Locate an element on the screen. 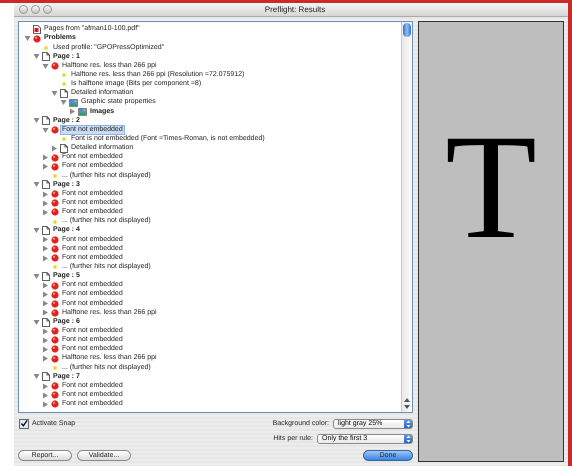 This screenshot has width=572, height=466. checkbox is located at coordinates (24, 423).